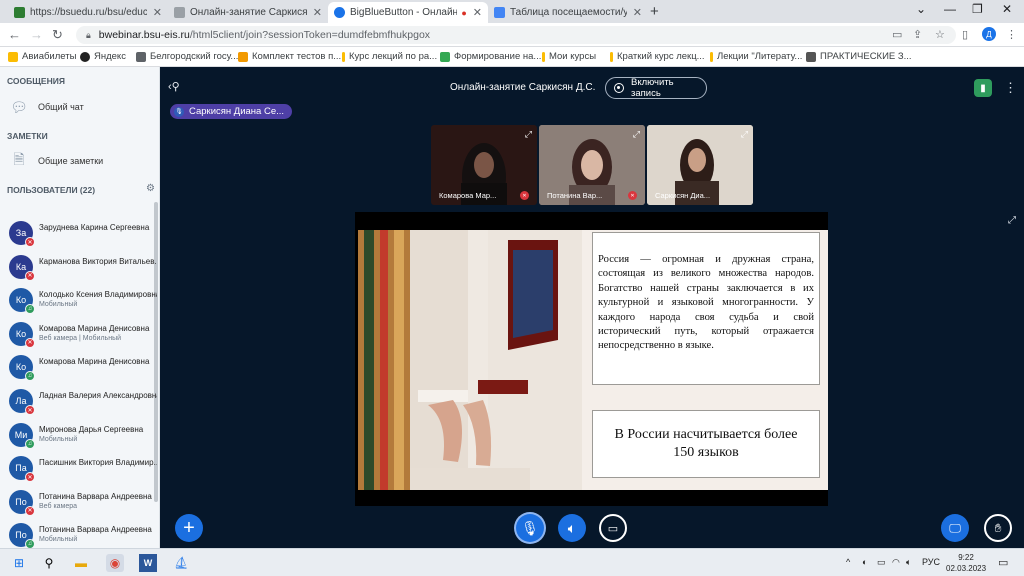  I want to click on listen-only-icon: ♫, so click(30, 309).